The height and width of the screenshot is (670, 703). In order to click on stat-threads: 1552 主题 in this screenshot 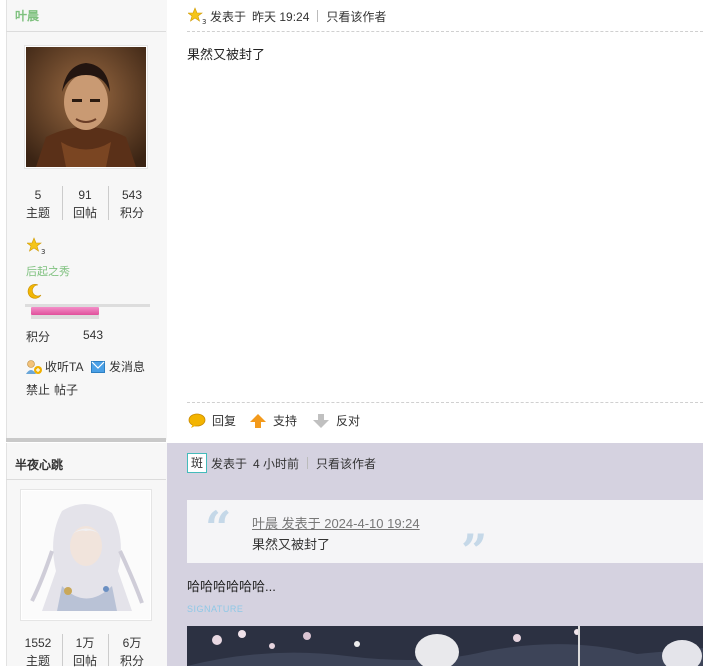, I will do `click(38, 652)`.